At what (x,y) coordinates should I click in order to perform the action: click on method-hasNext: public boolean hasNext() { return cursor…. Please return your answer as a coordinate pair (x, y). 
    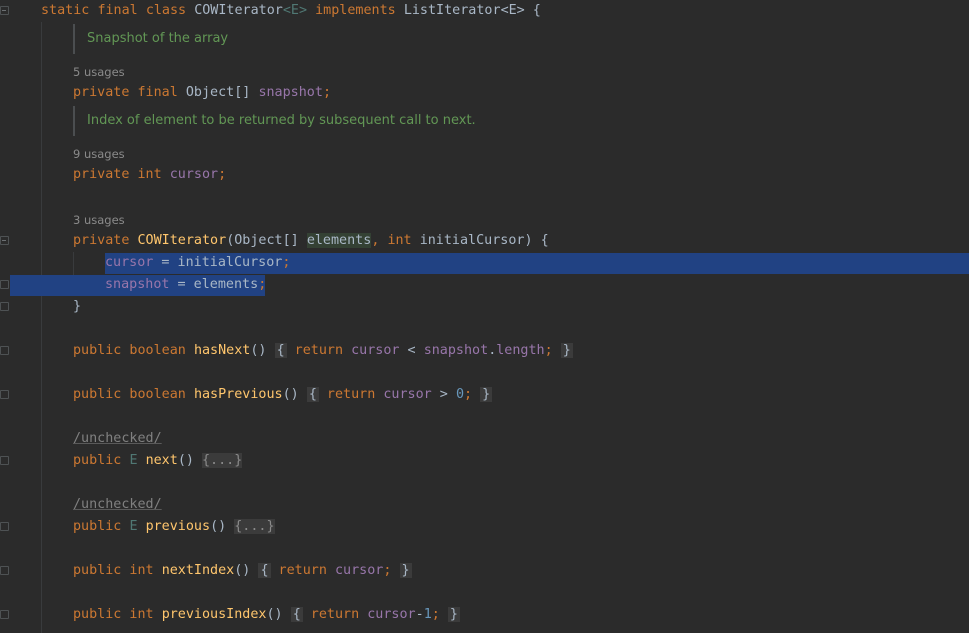
    Looking at the image, I should click on (323, 351).